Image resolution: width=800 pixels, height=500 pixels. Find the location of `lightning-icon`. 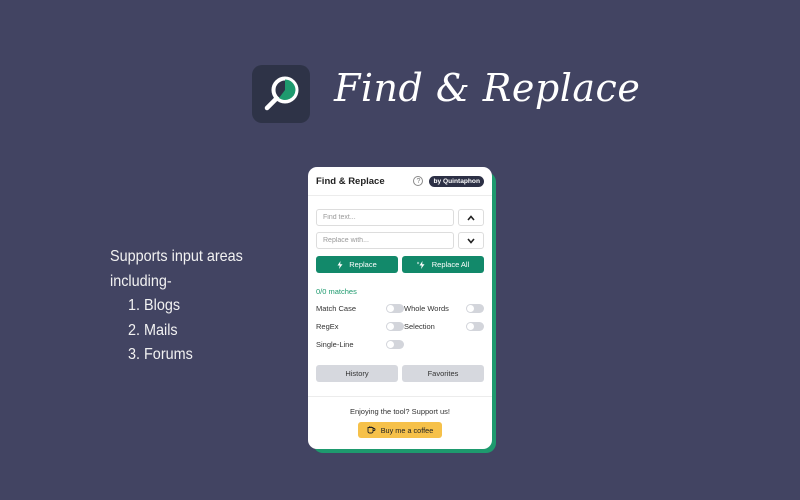

lightning-icon is located at coordinates (340, 264).